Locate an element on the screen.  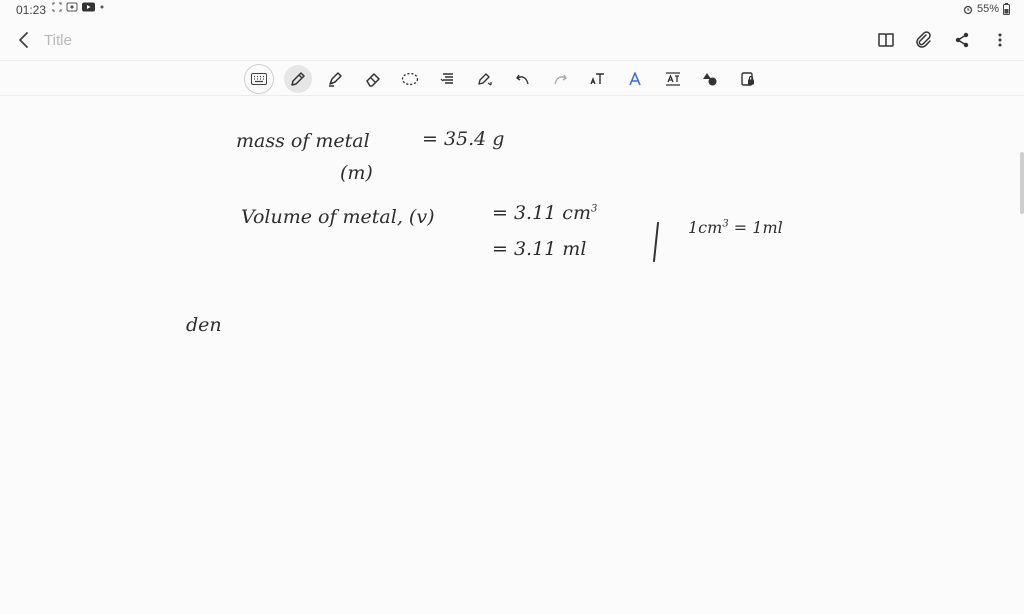
drawing-toolbar-bar is located at coordinates (512, 78).